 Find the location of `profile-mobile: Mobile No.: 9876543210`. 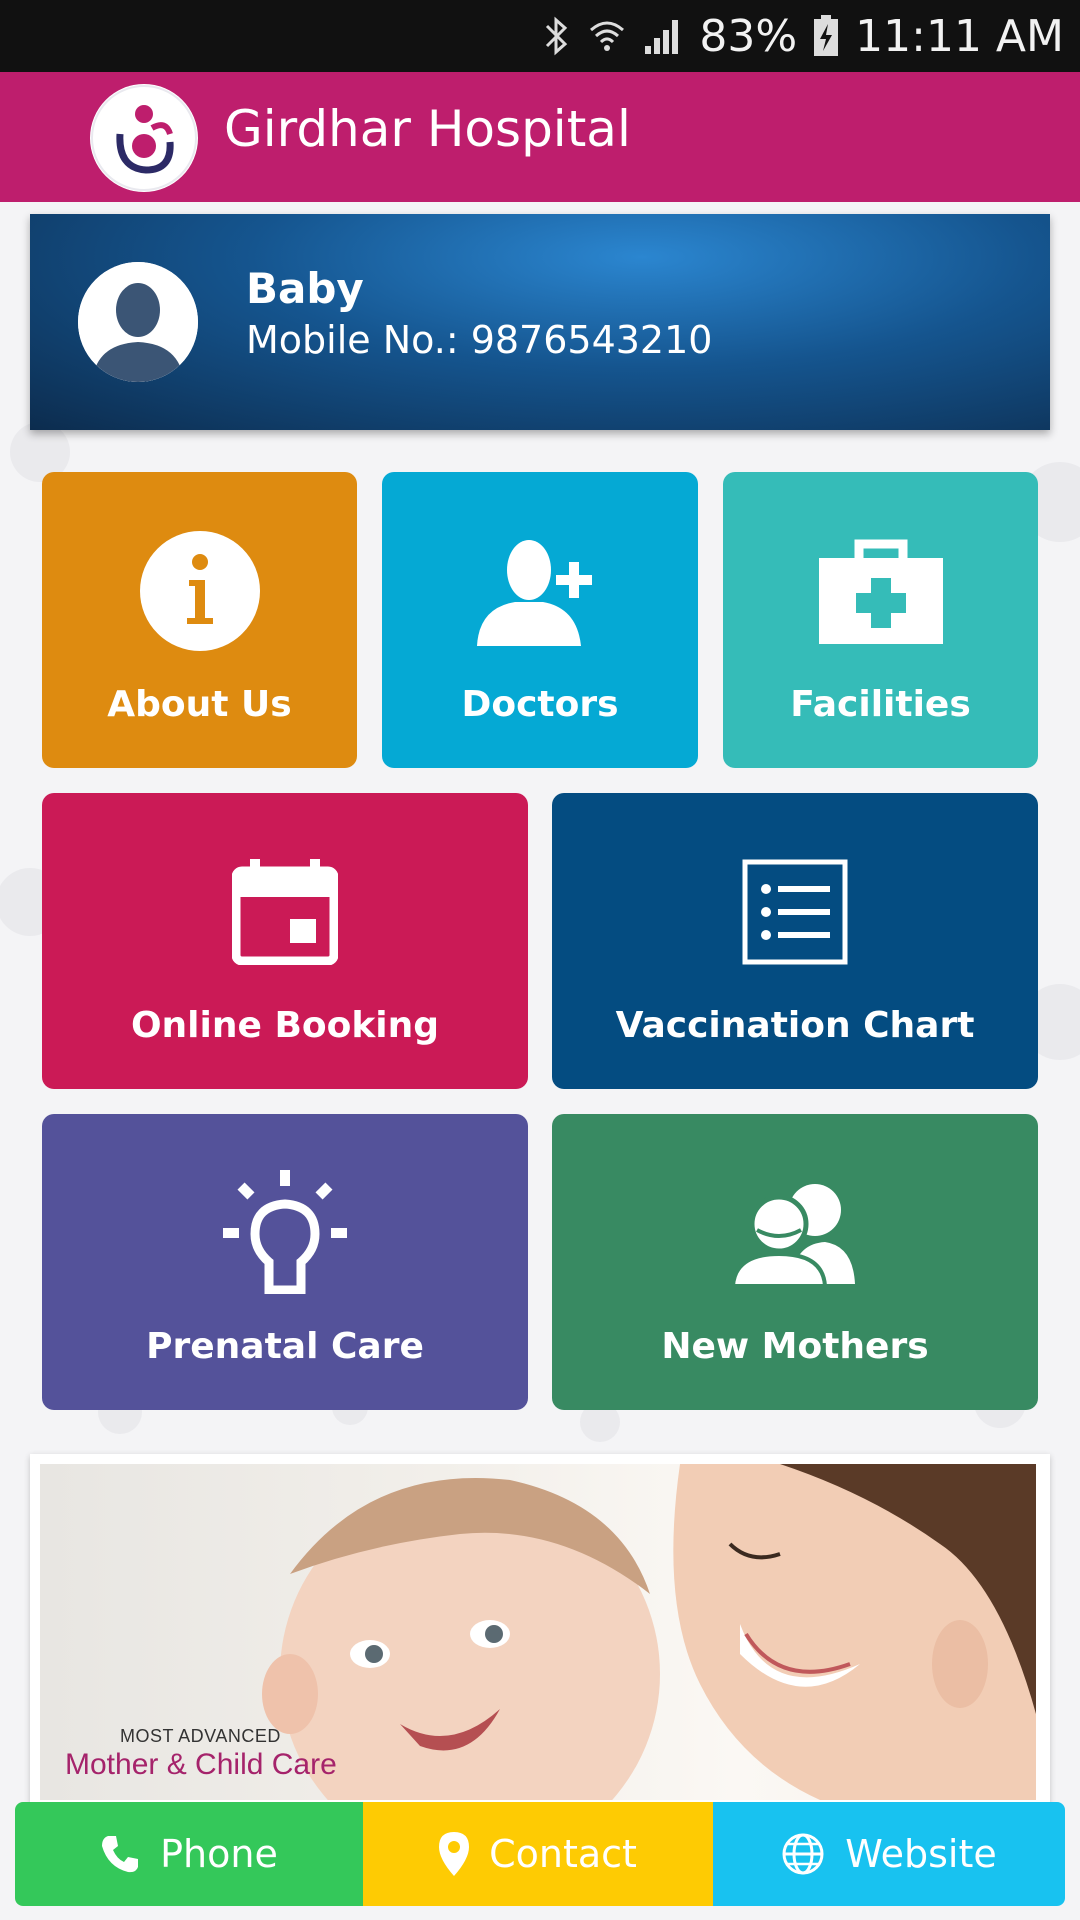

profile-mobile: Mobile No.: 9876543210 is located at coordinates (479, 340).